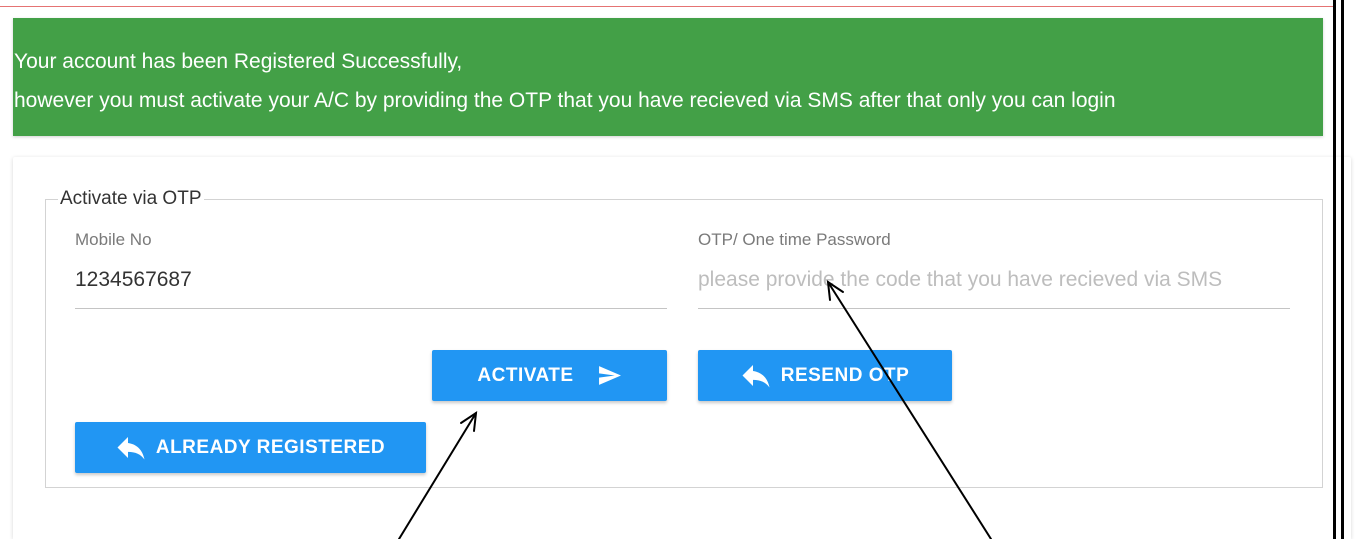  What do you see at coordinates (113, 239) in the screenshot?
I see `mobile-no-label: Mobile No` at bounding box center [113, 239].